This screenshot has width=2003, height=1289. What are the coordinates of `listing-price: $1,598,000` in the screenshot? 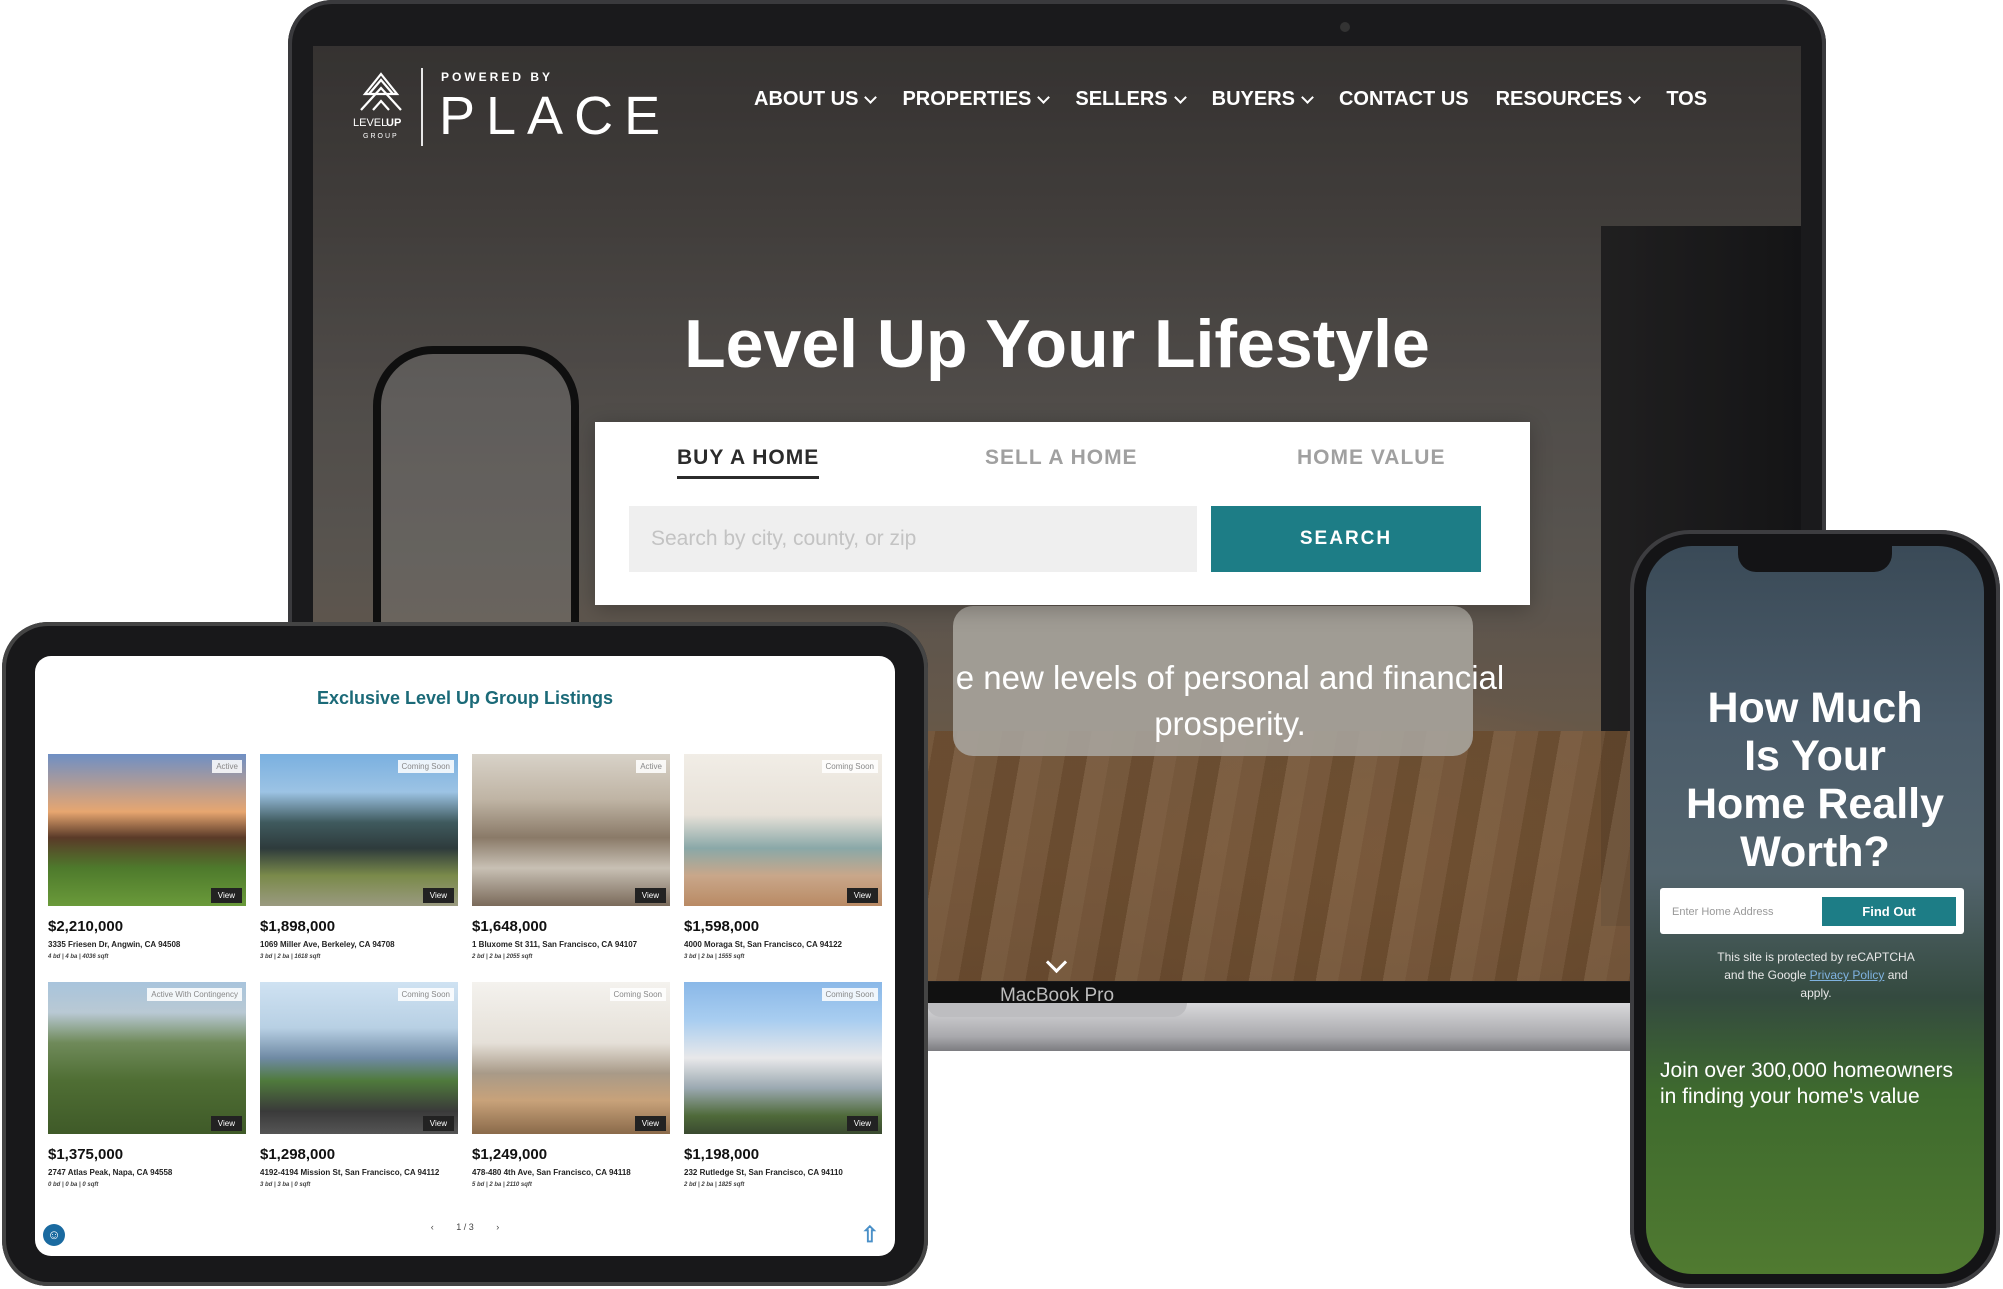 It's located at (722, 926).